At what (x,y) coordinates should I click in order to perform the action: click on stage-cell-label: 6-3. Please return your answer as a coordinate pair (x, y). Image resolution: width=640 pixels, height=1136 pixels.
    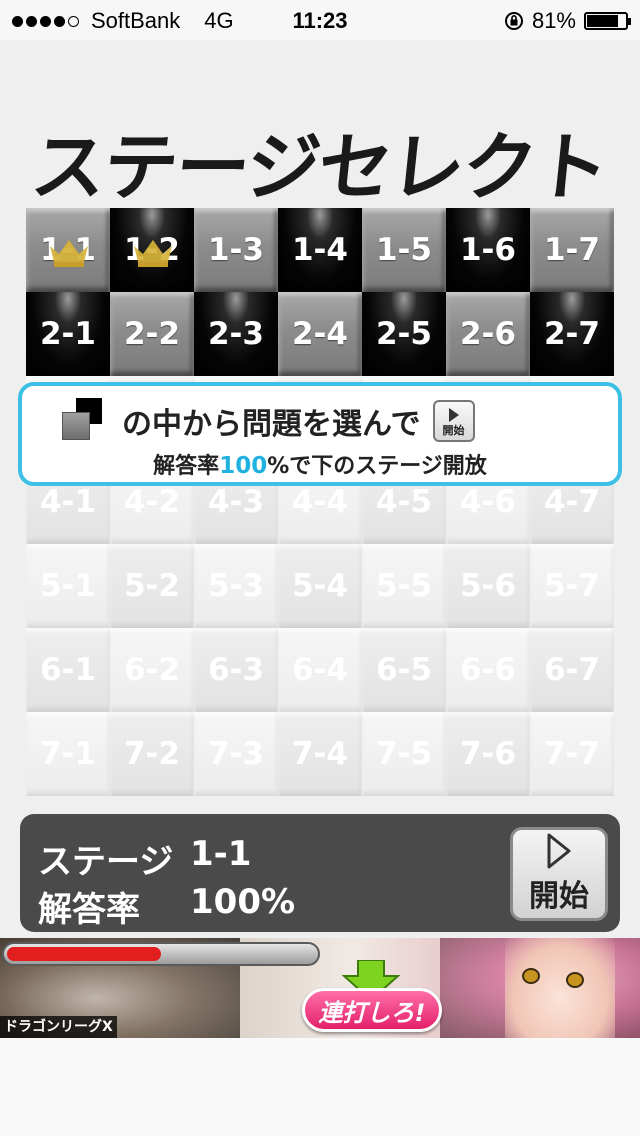
    Looking at the image, I should click on (235, 670).